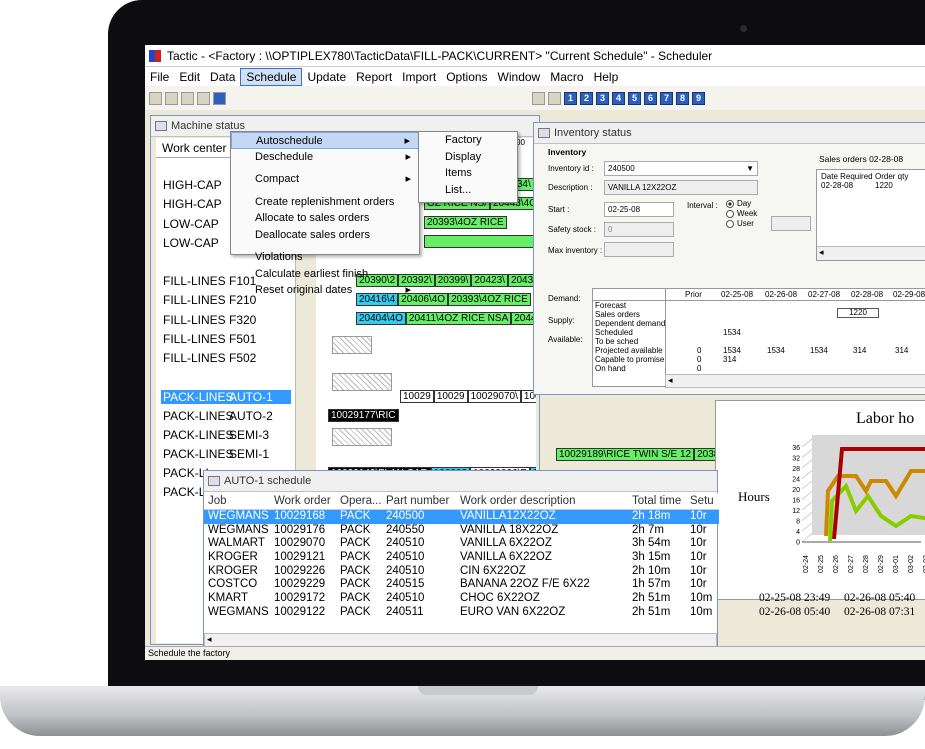 The height and width of the screenshot is (749, 925). I want to click on submenu-item-display: Display, so click(468, 157).